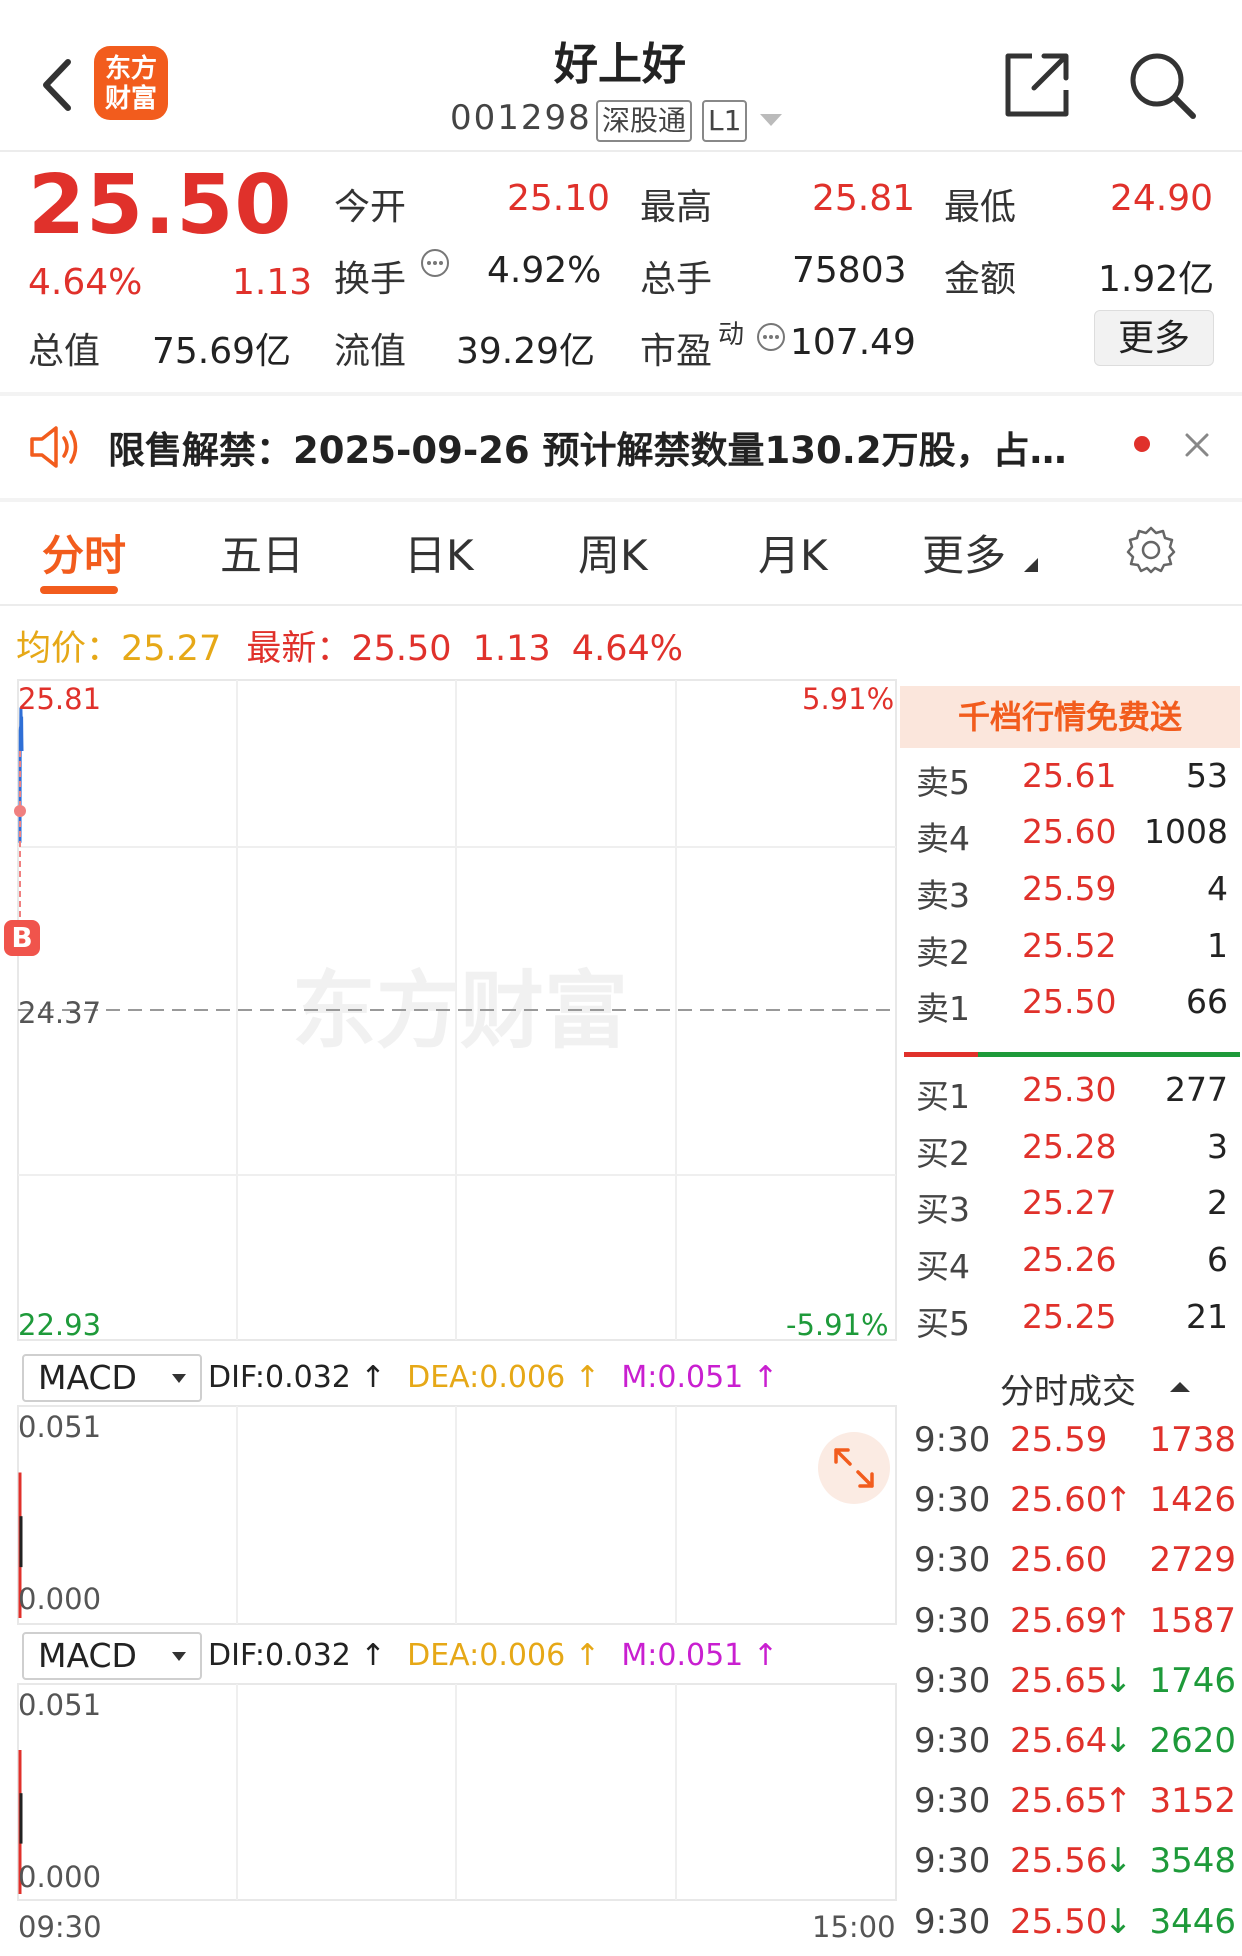  I want to click on tab-intraday: 分时, so click(84, 552).